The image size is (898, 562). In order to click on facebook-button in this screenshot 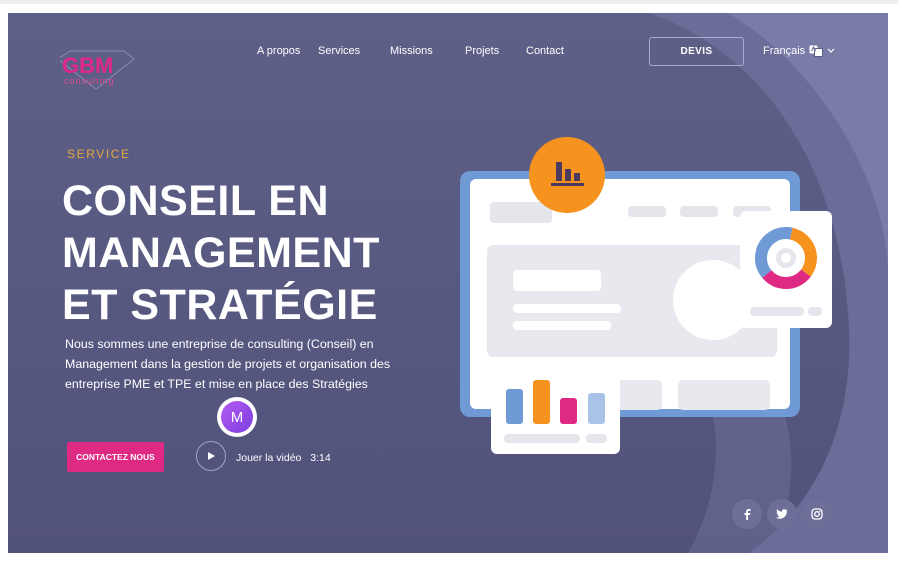, I will do `click(747, 514)`.